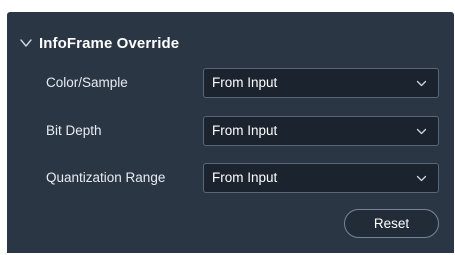 The image size is (455, 255). Describe the element at coordinates (391, 223) in the screenshot. I see `reset-button: Reset` at that location.